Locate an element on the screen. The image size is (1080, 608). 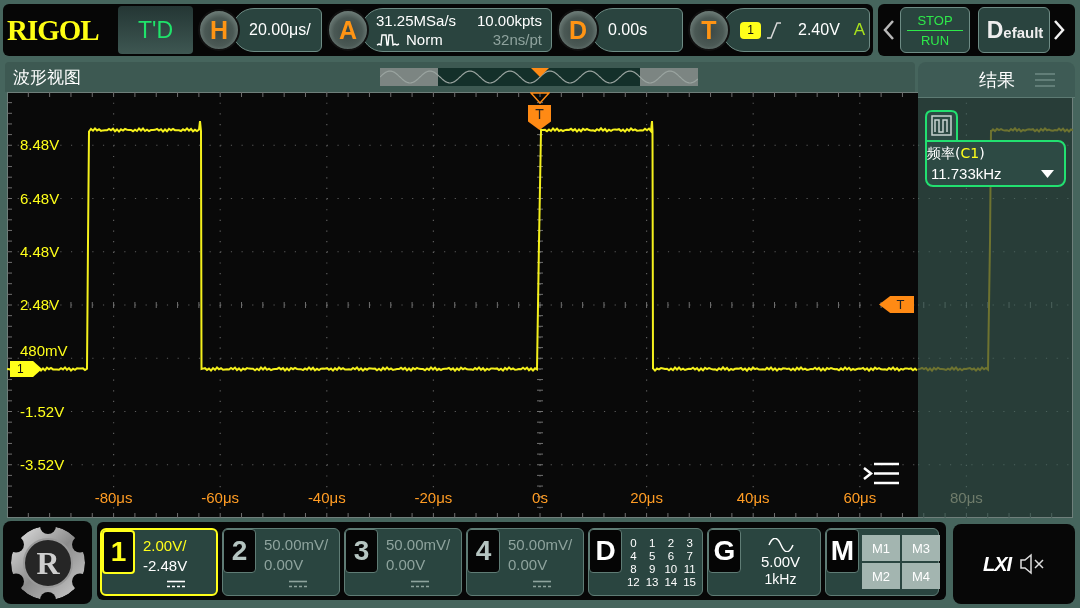
measurement-value: 11.733kHz is located at coordinates (966, 173).